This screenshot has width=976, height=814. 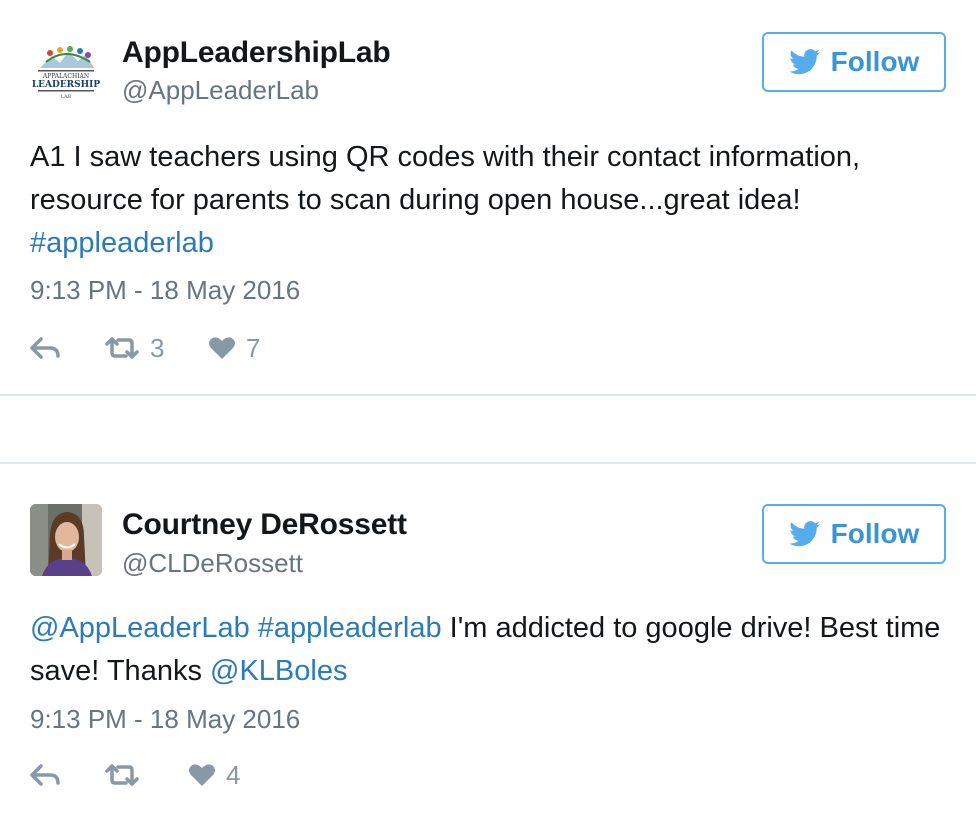 I want to click on like-button: 7, so click(x=248, y=348).